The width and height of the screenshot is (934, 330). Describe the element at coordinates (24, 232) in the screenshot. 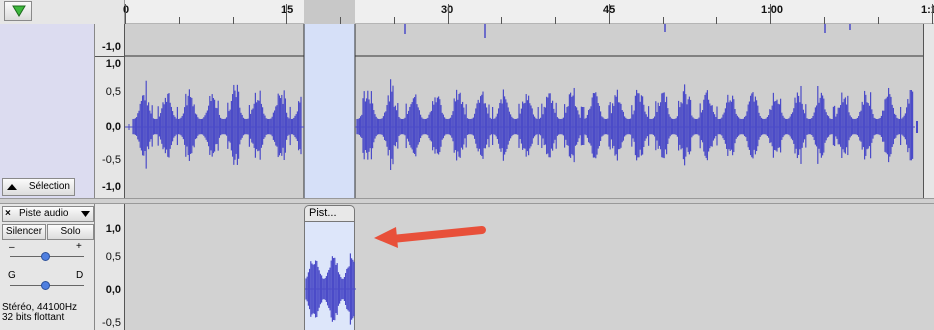

I see `mute-button: Silencer` at that location.